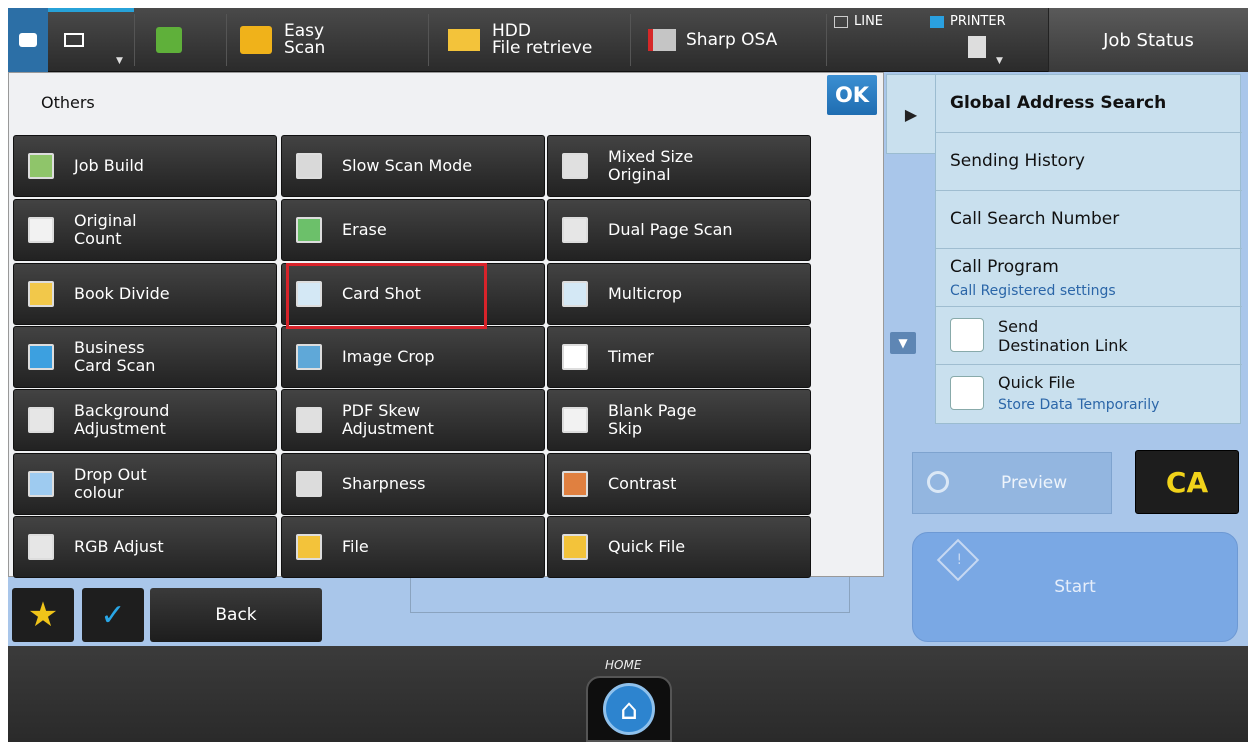 The image size is (1248, 742). I want to click on speech-bubble-icon, so click(28, 40).